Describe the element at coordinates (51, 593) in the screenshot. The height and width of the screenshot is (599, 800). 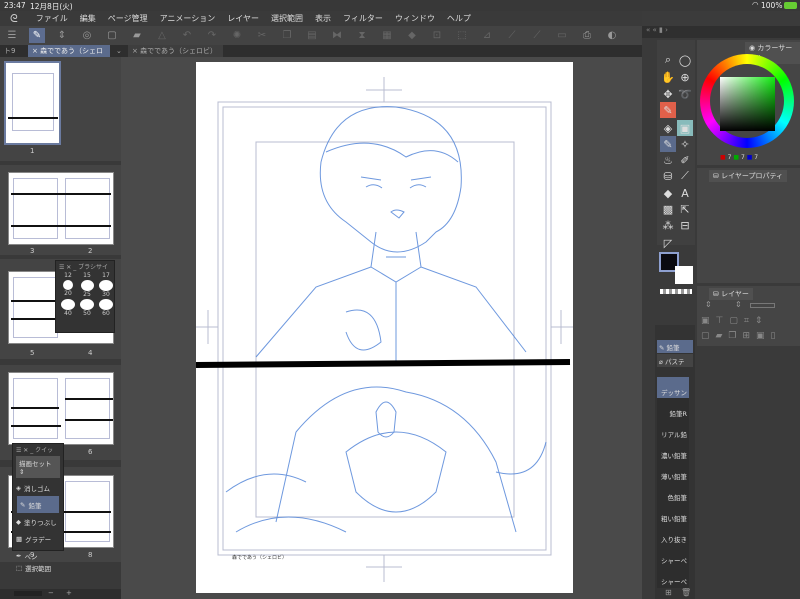
I see `zoom-out-button: −` at that location.